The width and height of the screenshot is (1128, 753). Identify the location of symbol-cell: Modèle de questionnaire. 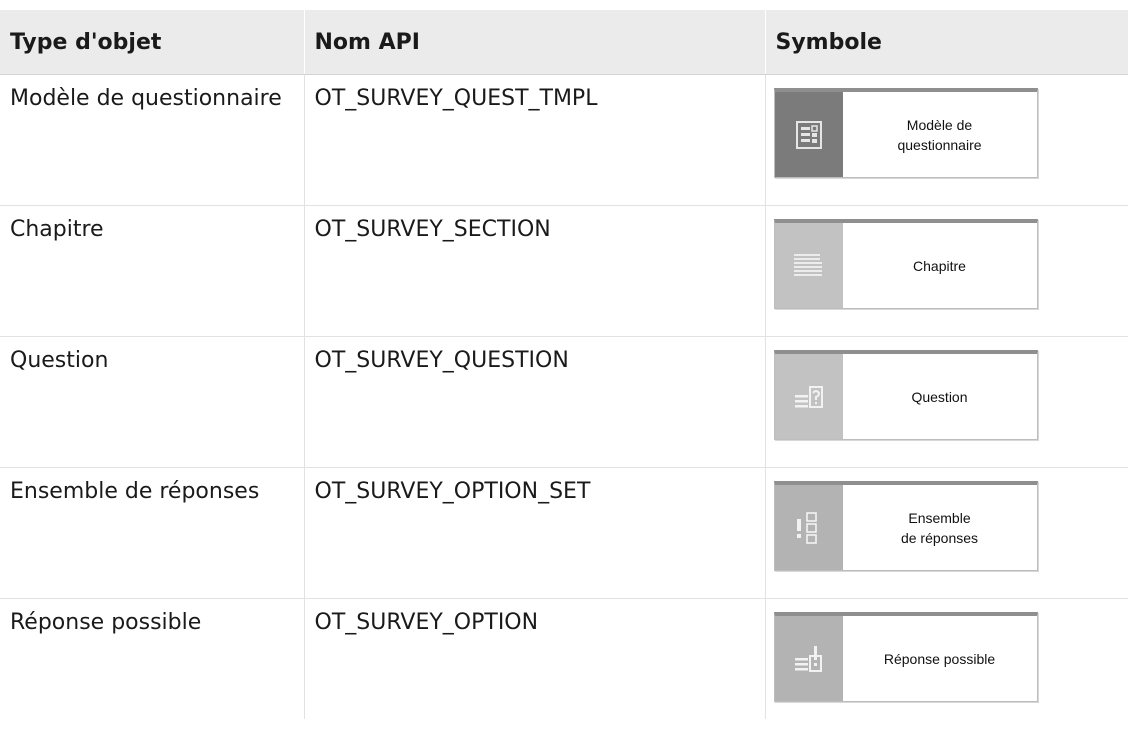
(946, 140).